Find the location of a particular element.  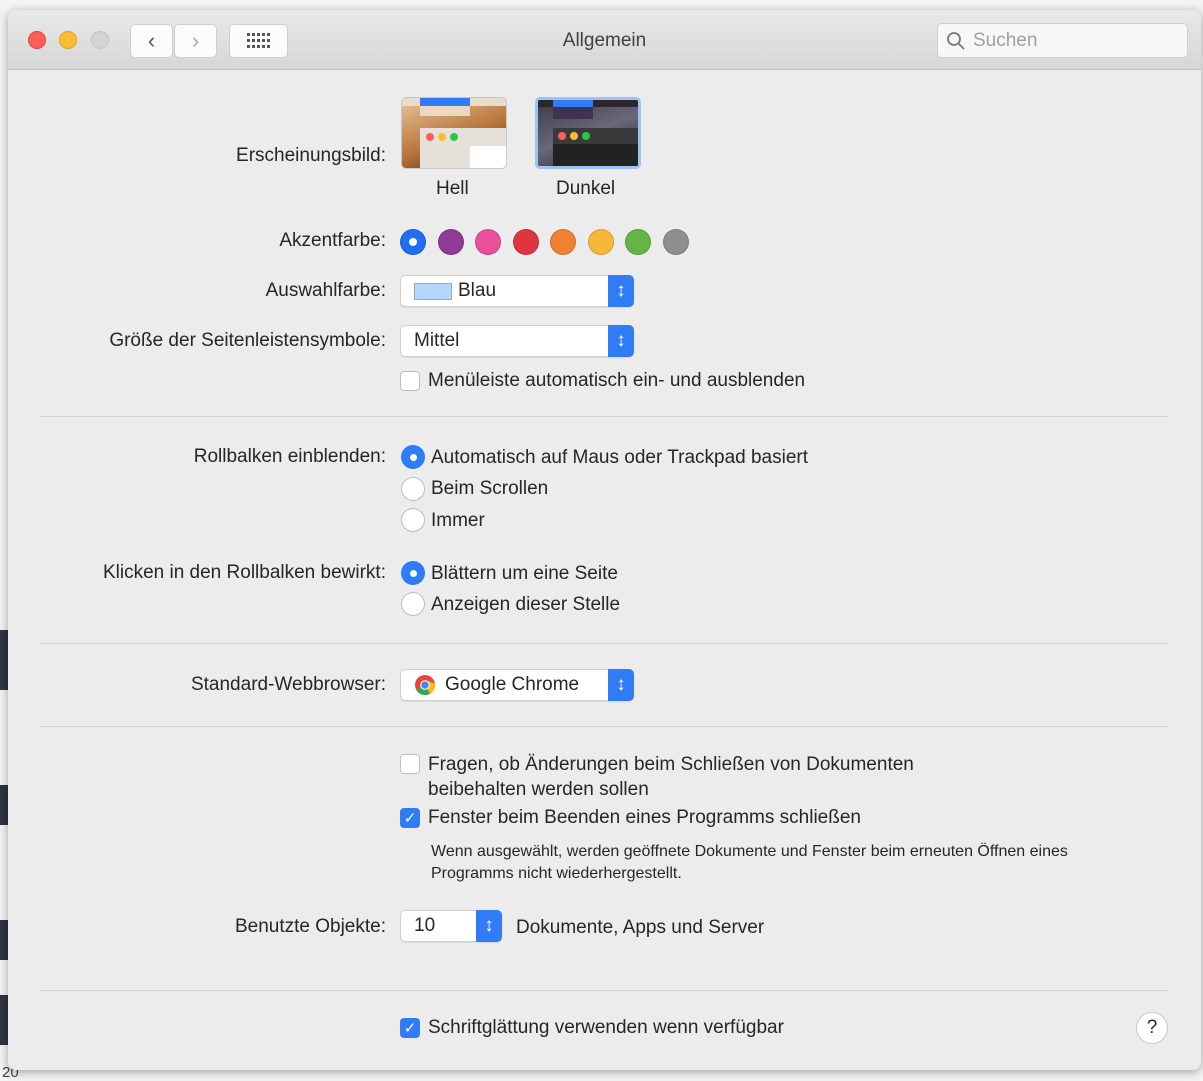

menubar-autohide-checkbox is located at coordinates (410, 381).